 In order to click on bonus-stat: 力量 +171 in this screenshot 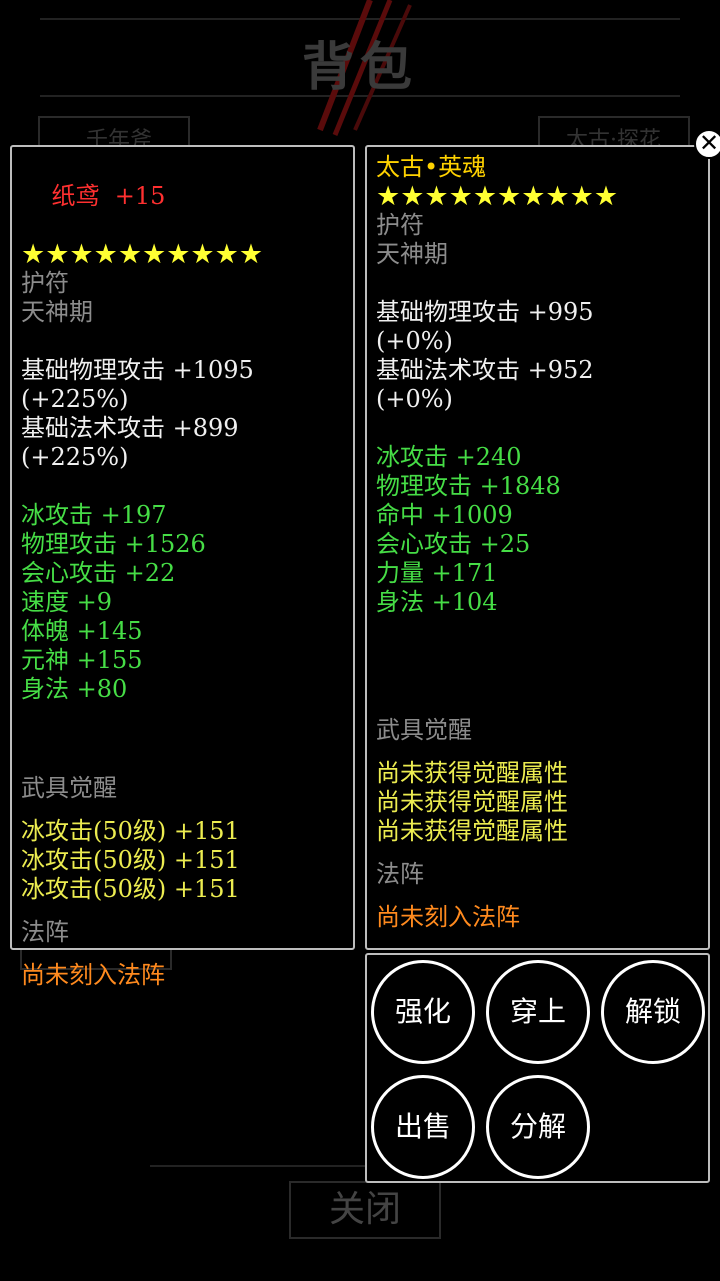, I will do `click(437, 573)`.